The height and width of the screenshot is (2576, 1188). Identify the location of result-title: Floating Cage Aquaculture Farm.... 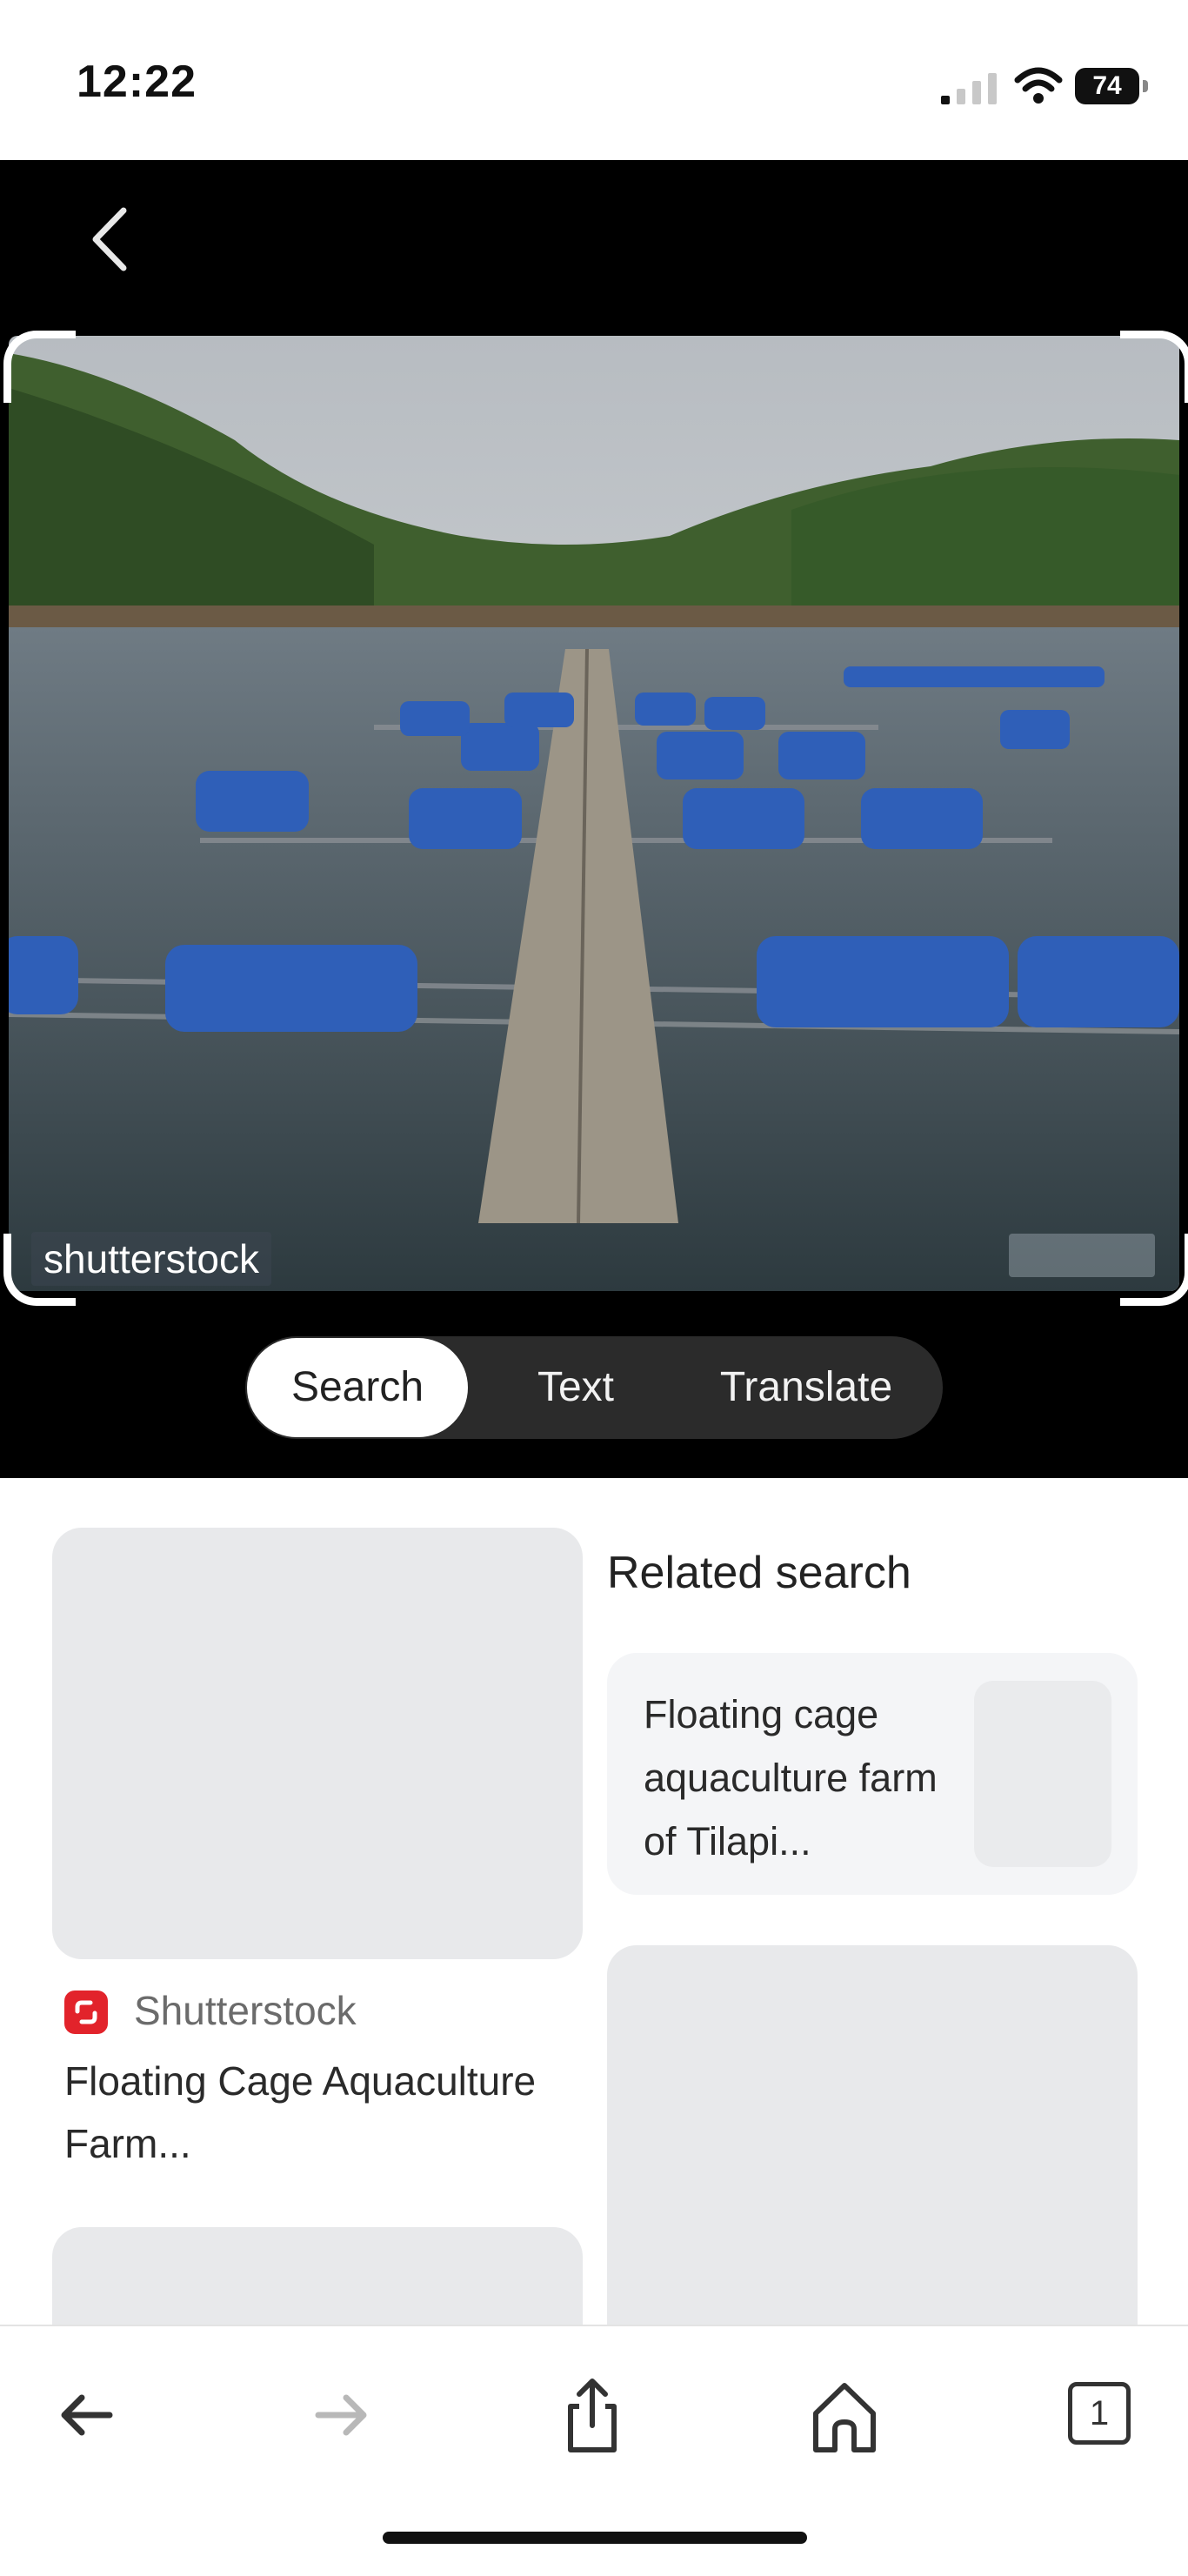
(316, 2112).